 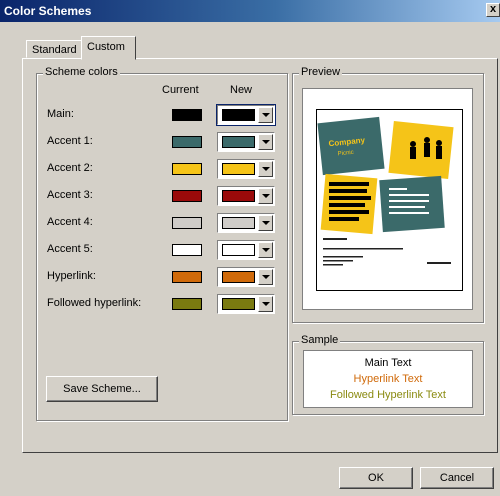 I want to click on row-label: Accent 3:, so click(x=70, y=195).